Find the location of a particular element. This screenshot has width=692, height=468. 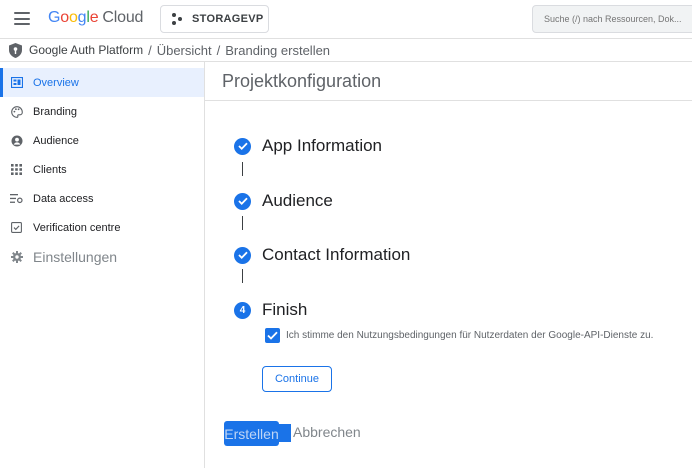

google-cloud-logo: Google Cloud is located at coordinates (95, 18).